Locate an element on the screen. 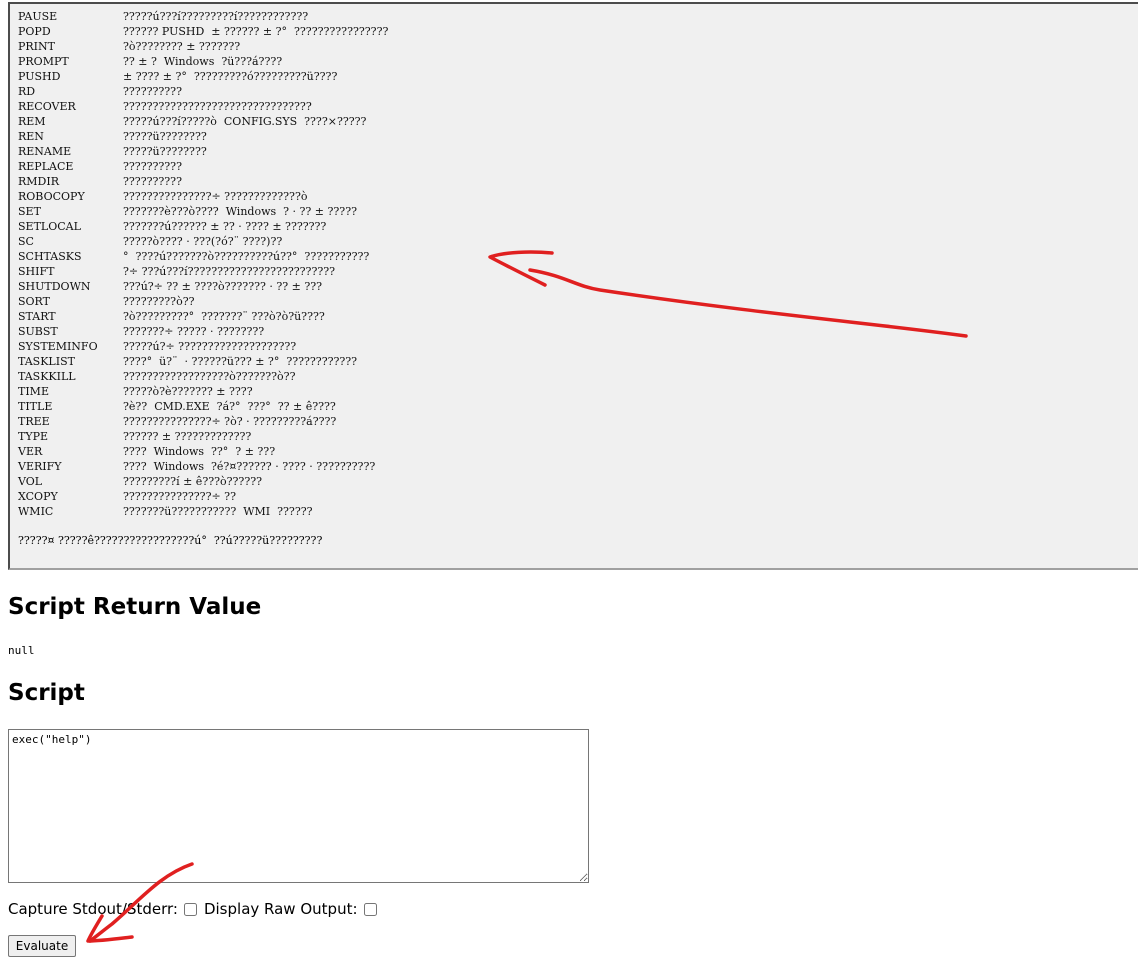 The width and height of the screenshot is (1138, 966). raw-output-label: Display Raw Output: is located at coordinates (280, 909).